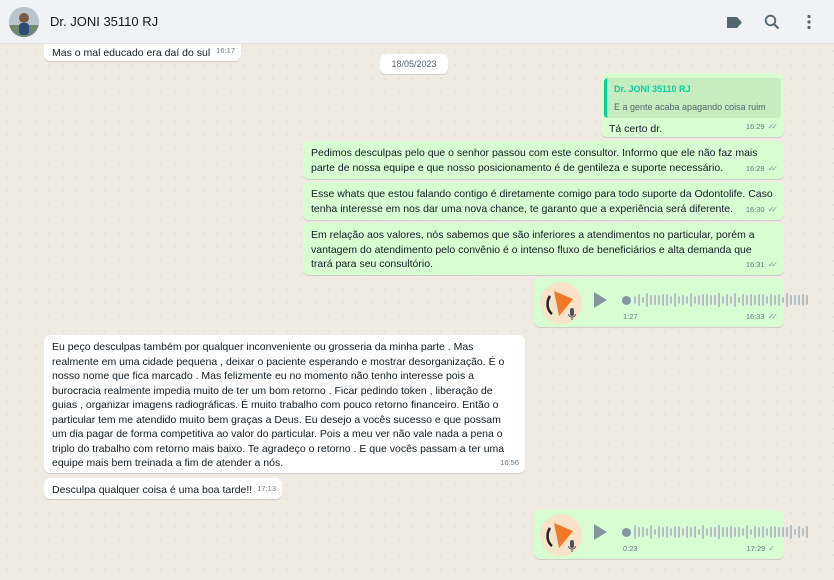  I want to click on menu-icon, so click(809, 22).